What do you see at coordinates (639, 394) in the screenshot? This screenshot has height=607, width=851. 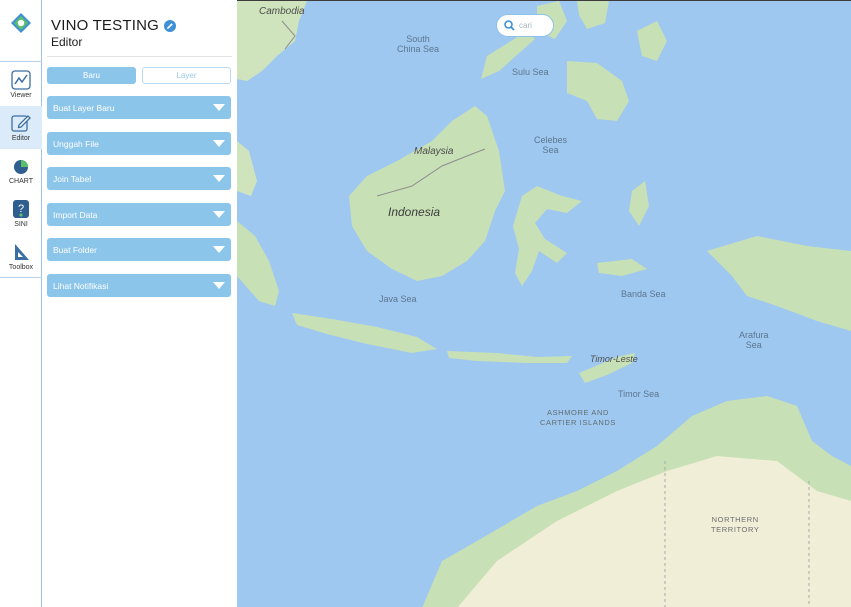 I see `map-label-timor-sea: Timor Sea` at bounding box center [639, 394].